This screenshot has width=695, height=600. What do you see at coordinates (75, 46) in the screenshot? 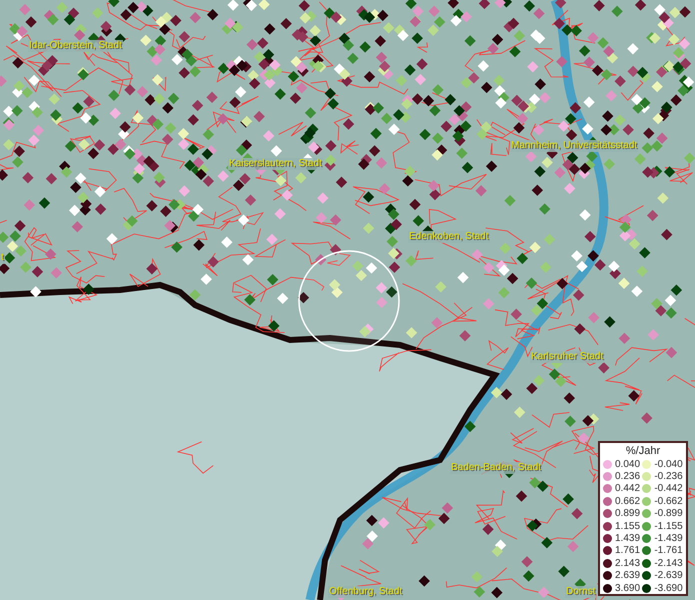
I see `place-label: Idar-Oberstein, Stadt` at bounding box center [75, 46].